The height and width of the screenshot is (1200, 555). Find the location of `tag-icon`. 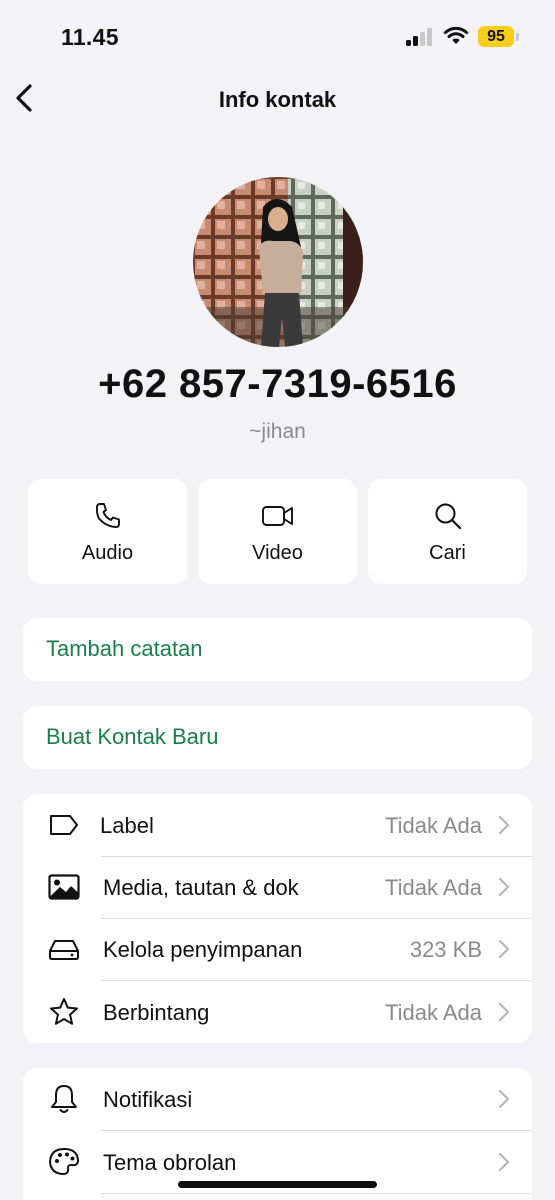

tag-icon is located at coordinates (64, 825).